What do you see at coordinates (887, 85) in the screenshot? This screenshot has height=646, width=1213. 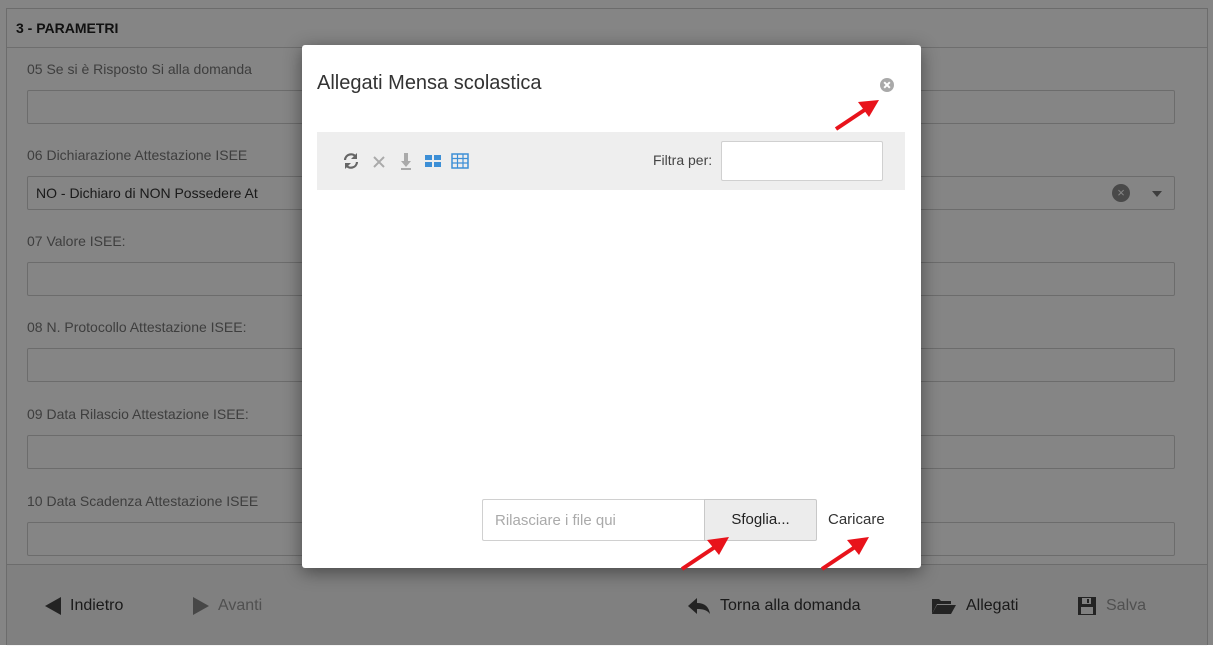 I see `close-icon` at bounding box center [887, 85].